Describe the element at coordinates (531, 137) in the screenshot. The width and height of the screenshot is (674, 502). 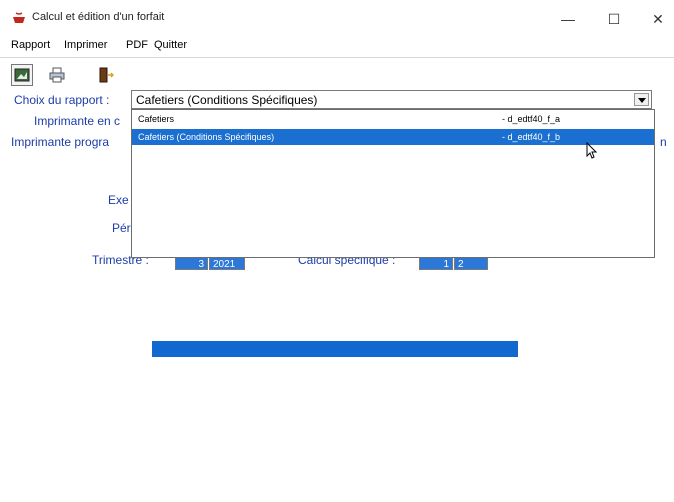
I see `option-code: - d_edtf40_f_b` at that location.